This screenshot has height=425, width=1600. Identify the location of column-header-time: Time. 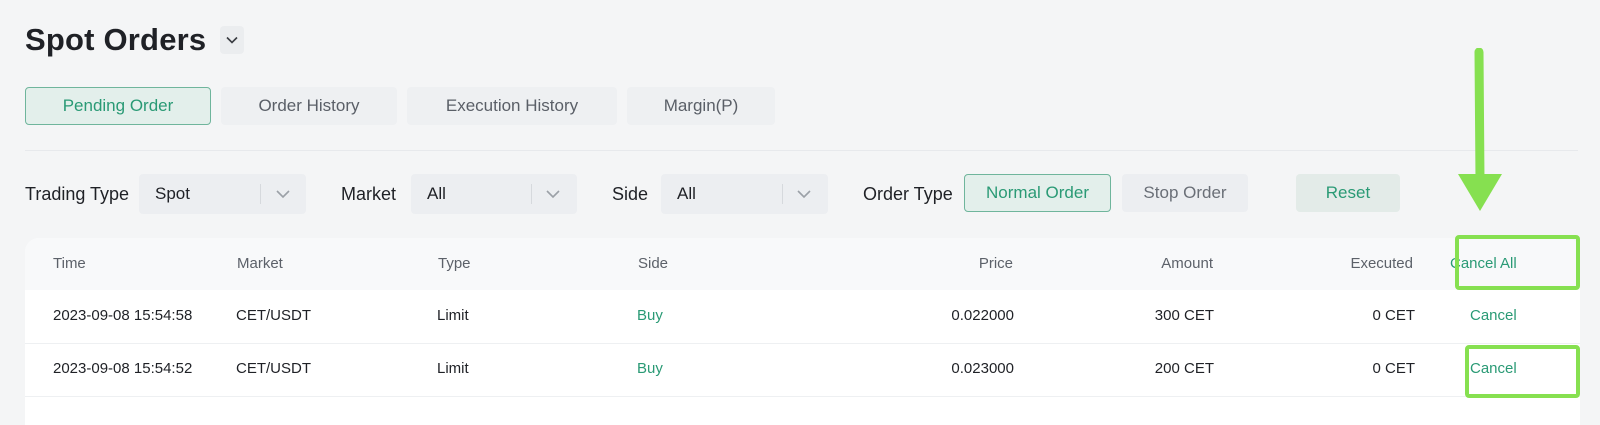
(69, 263).